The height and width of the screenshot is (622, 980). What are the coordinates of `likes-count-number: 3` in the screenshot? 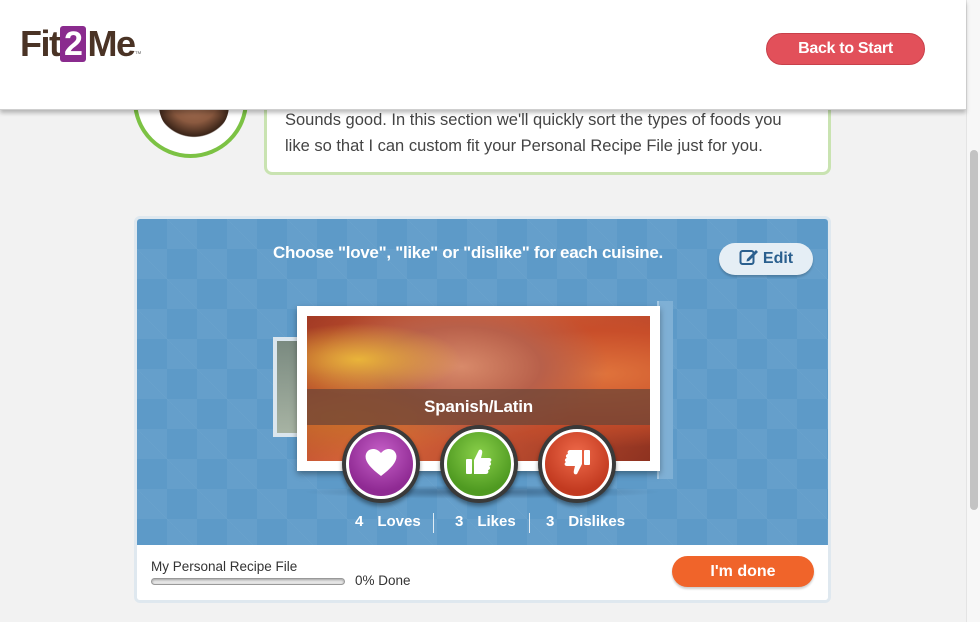 It's located at (459, 521).